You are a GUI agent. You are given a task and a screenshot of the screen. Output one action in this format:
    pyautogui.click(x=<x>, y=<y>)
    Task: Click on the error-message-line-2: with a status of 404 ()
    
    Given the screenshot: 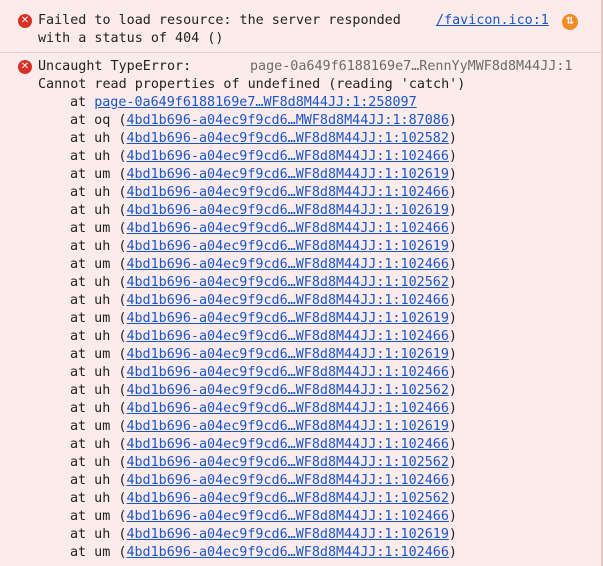 What is the action you would take?
    pyautogui.click(x=131, y=38)
    